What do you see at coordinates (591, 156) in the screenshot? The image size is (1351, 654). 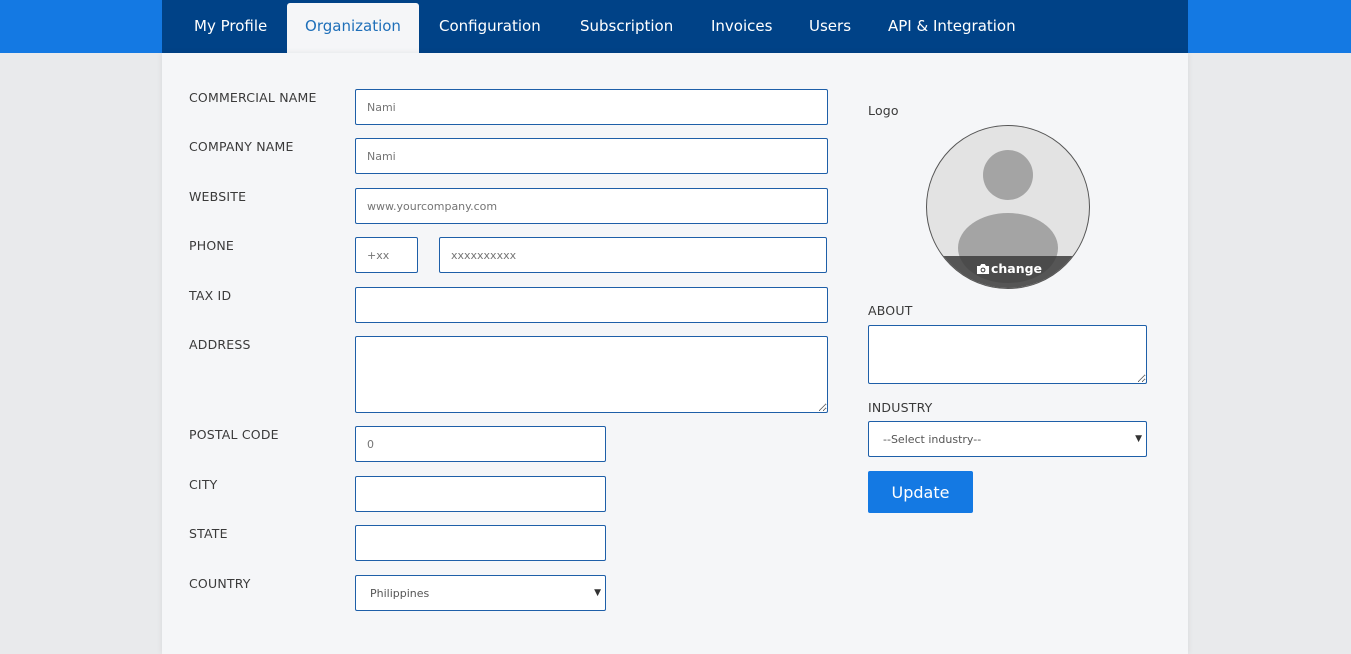 I see `company-name-input` at bounding box center [591, 156].